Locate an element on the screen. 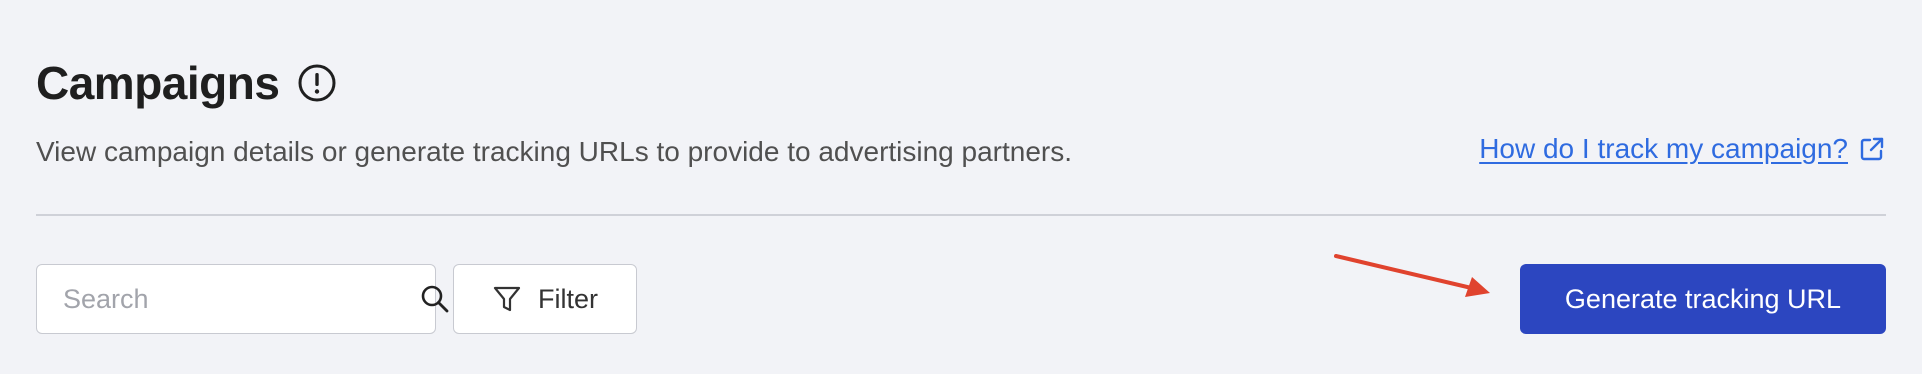 The image size is (1922, 374). page-title: Campaigns is located at coordinates (158, 83).